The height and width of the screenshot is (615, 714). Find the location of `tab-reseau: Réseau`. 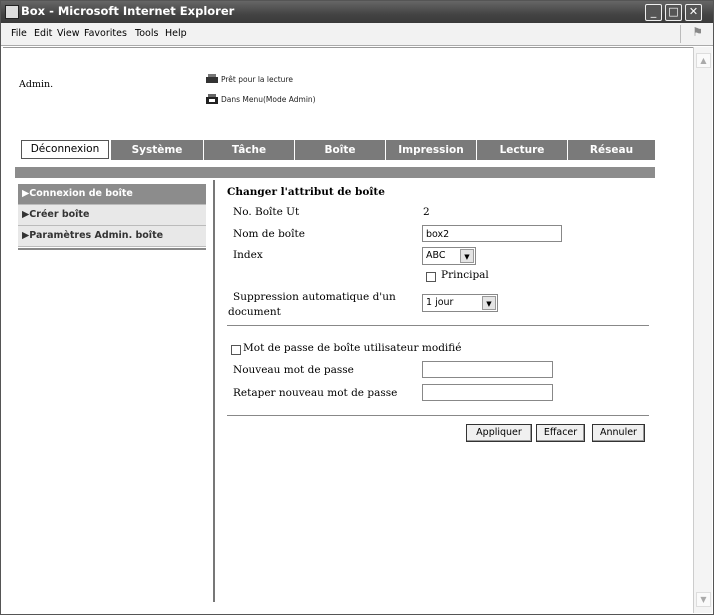

tab-reseau: Réseau is located at coordinates (612, 150).